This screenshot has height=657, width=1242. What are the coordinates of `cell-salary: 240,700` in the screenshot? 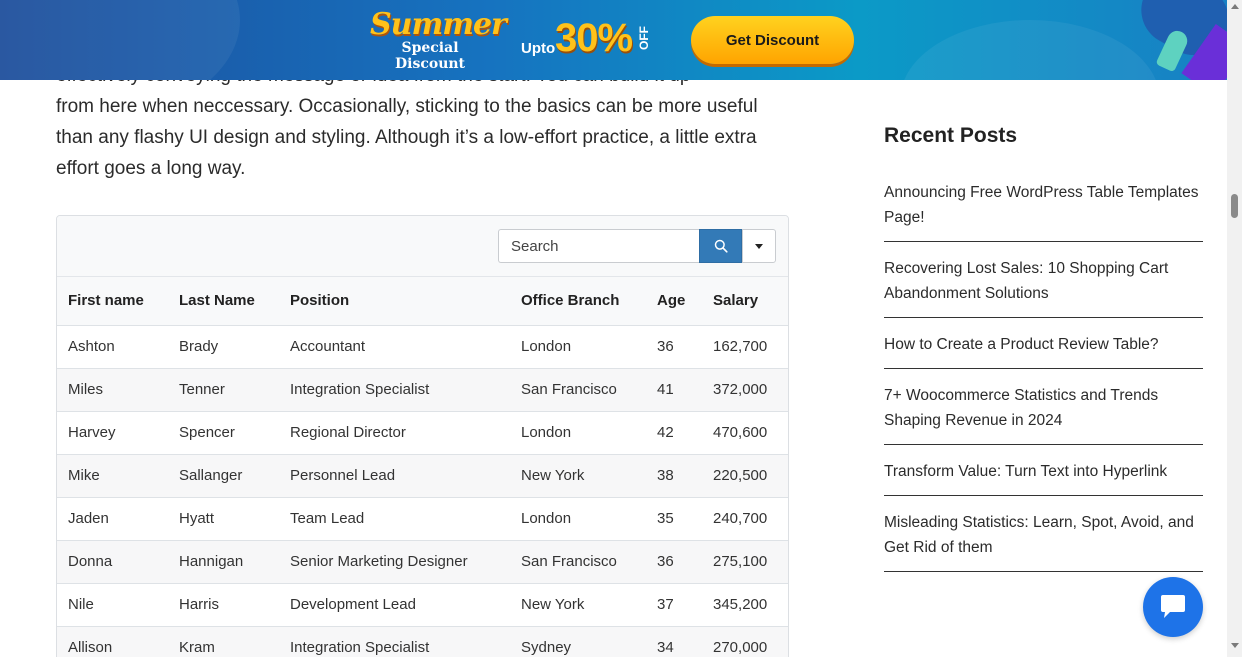 It's located at (745, 519).